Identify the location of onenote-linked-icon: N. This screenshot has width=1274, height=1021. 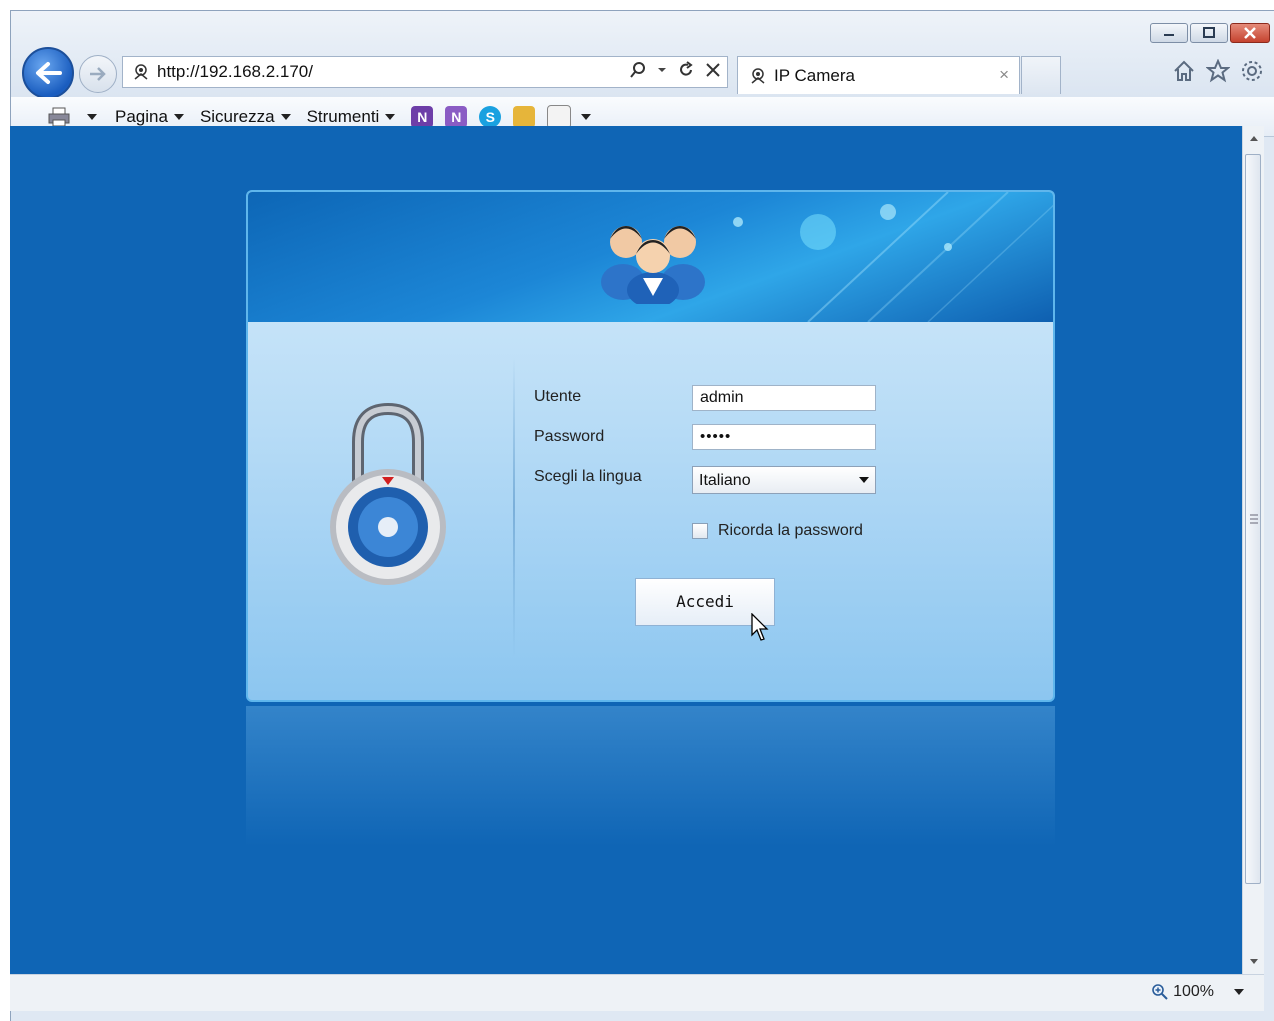
(456, 116).